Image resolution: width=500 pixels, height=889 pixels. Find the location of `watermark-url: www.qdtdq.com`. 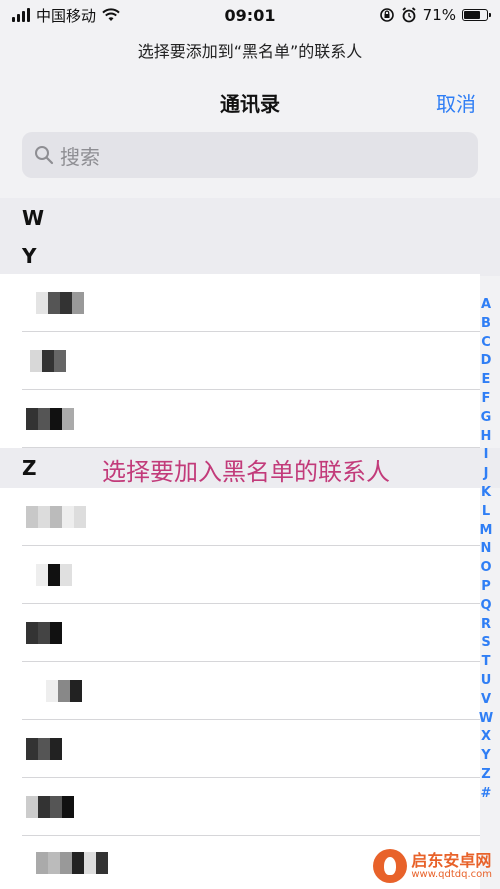

watermark-url: www.qdtdq.com is located at coordinates (451, 875).